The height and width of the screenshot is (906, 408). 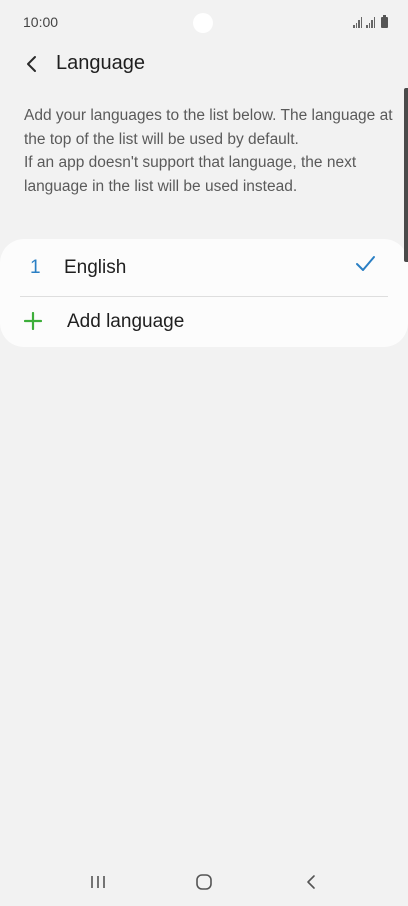 I want to click on language-list-card: 1 English Add language, so click(x=204, y=293).